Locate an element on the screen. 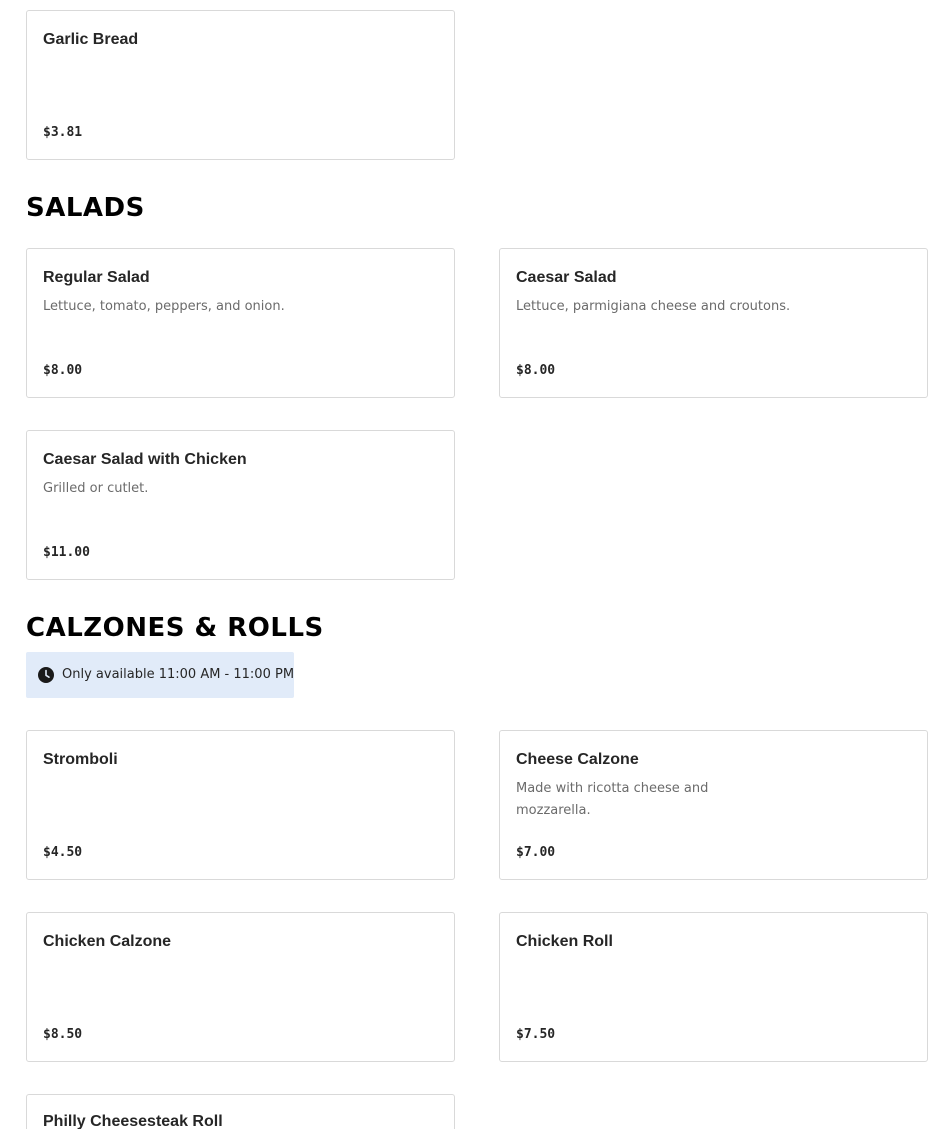  item-price: $7.50 is located at coordinates (536, 1034).